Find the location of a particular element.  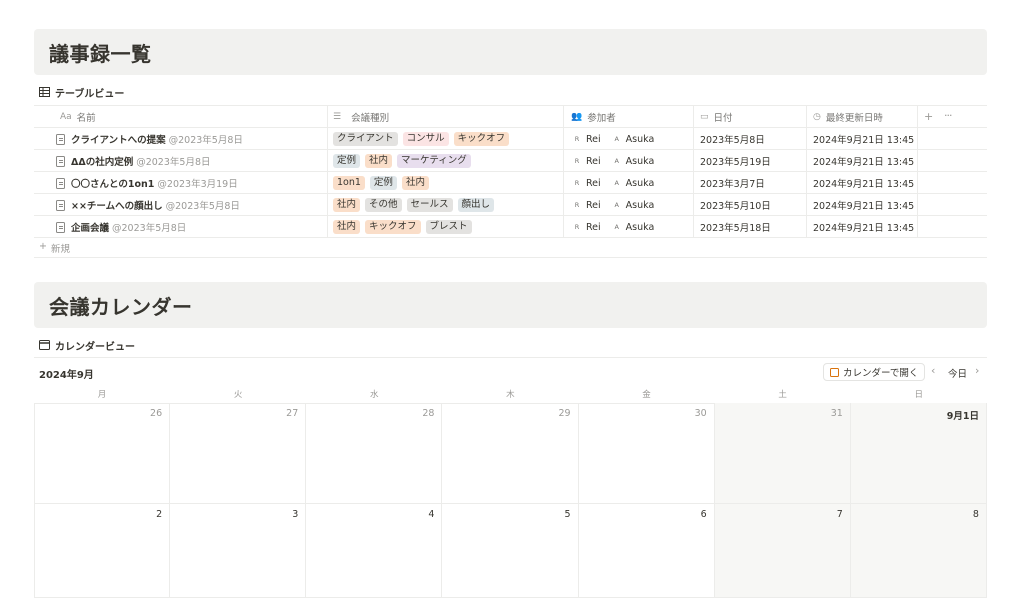

column-header-label: 日付 is located at coordinates (723, 118).